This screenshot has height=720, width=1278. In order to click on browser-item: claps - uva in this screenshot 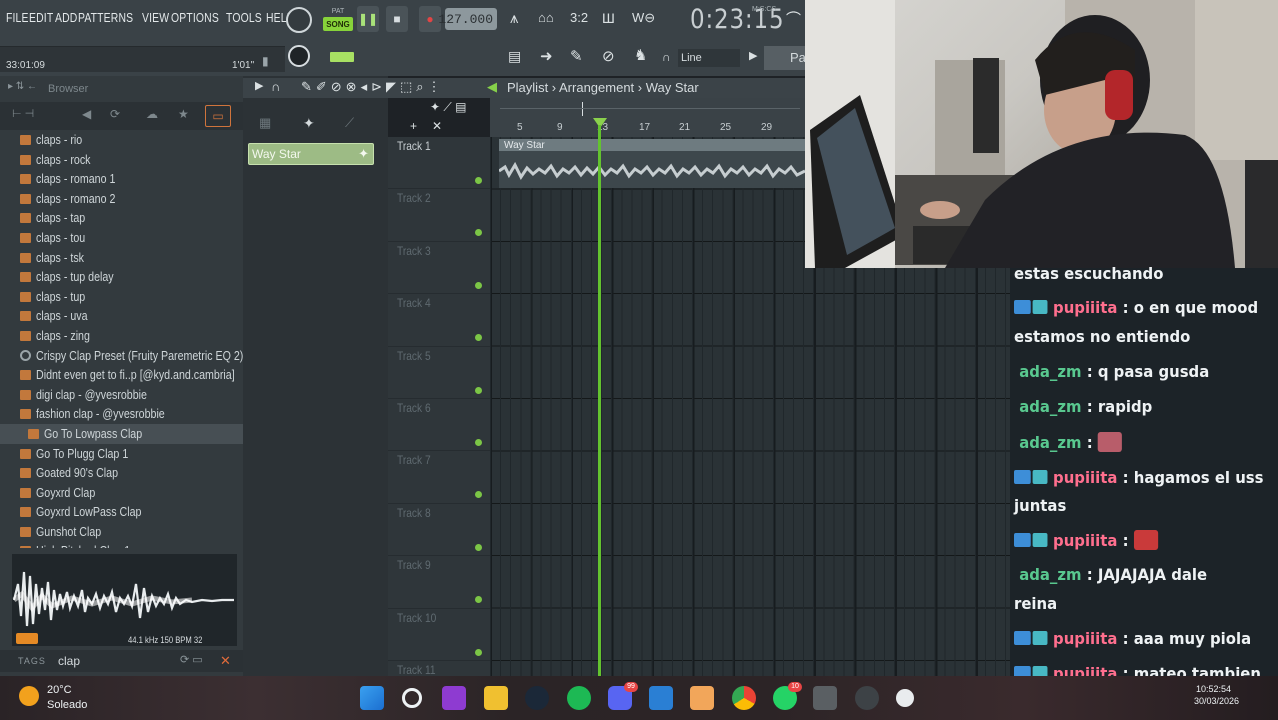, I will do `click(121, 316)`.